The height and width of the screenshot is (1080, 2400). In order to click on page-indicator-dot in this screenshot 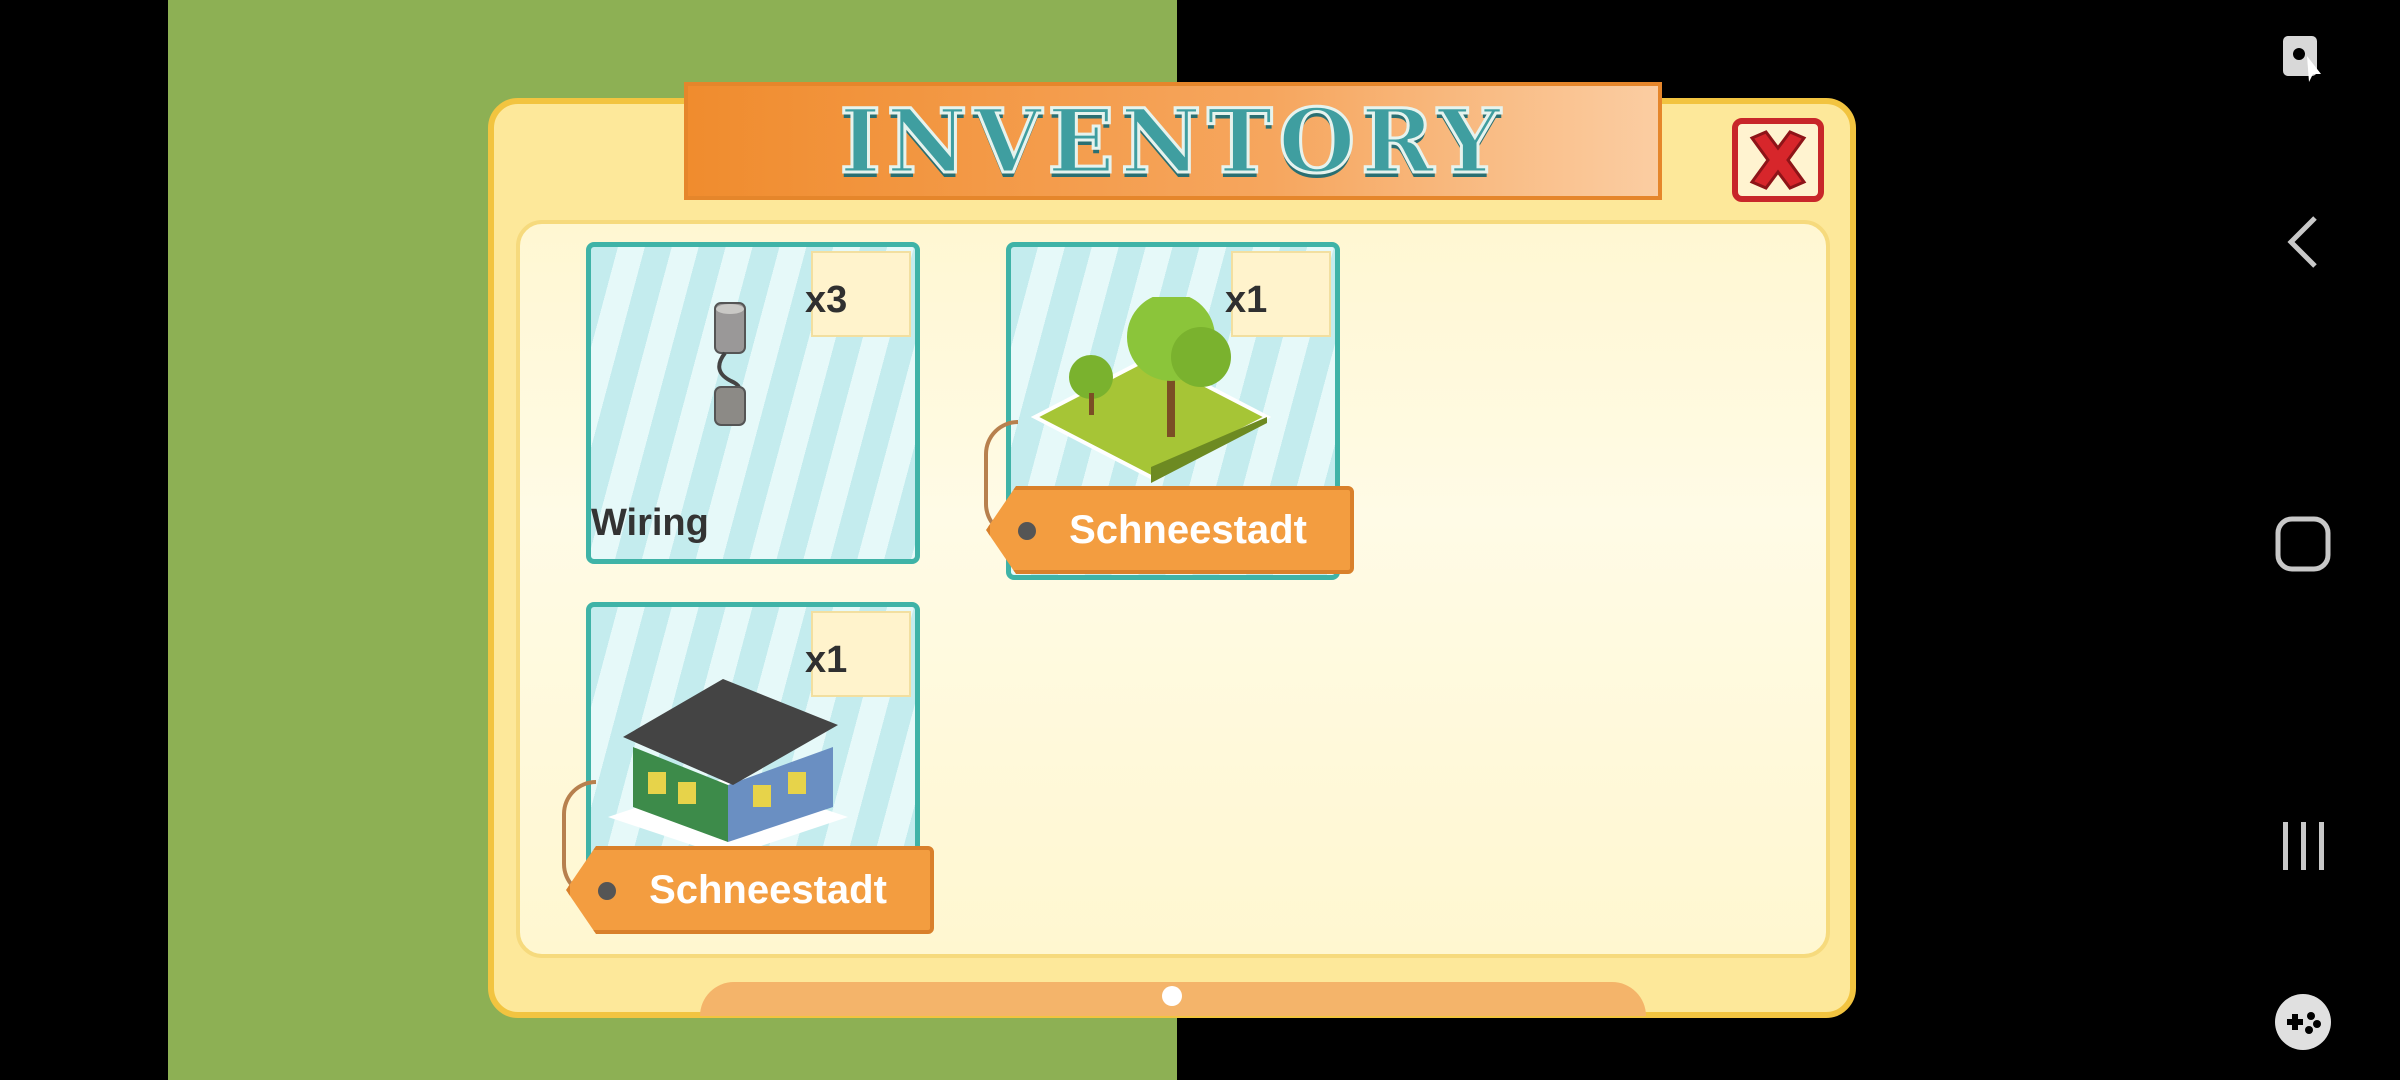, I will do `click(1172, 996)`.